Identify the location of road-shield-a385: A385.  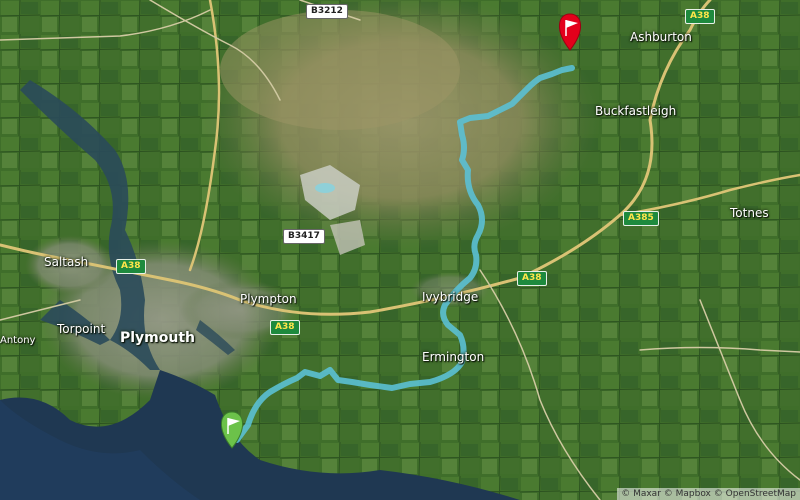
(641, 218).